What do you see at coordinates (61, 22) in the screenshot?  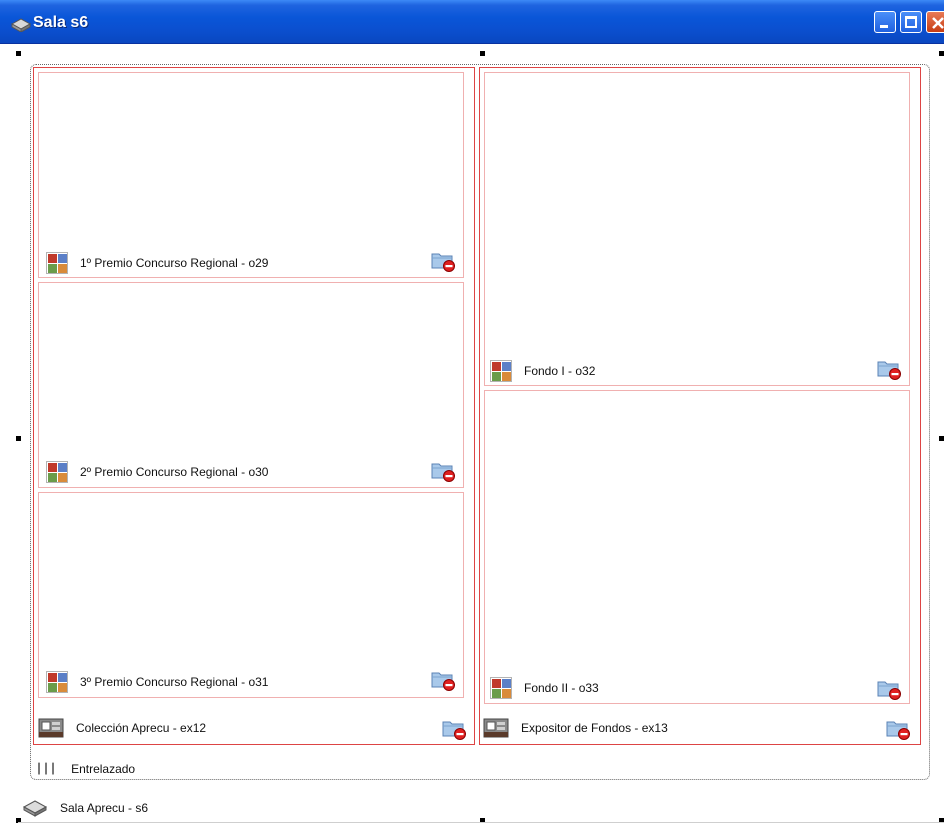 I see `window-title: Sala s6` at bounding box center [61, 22].